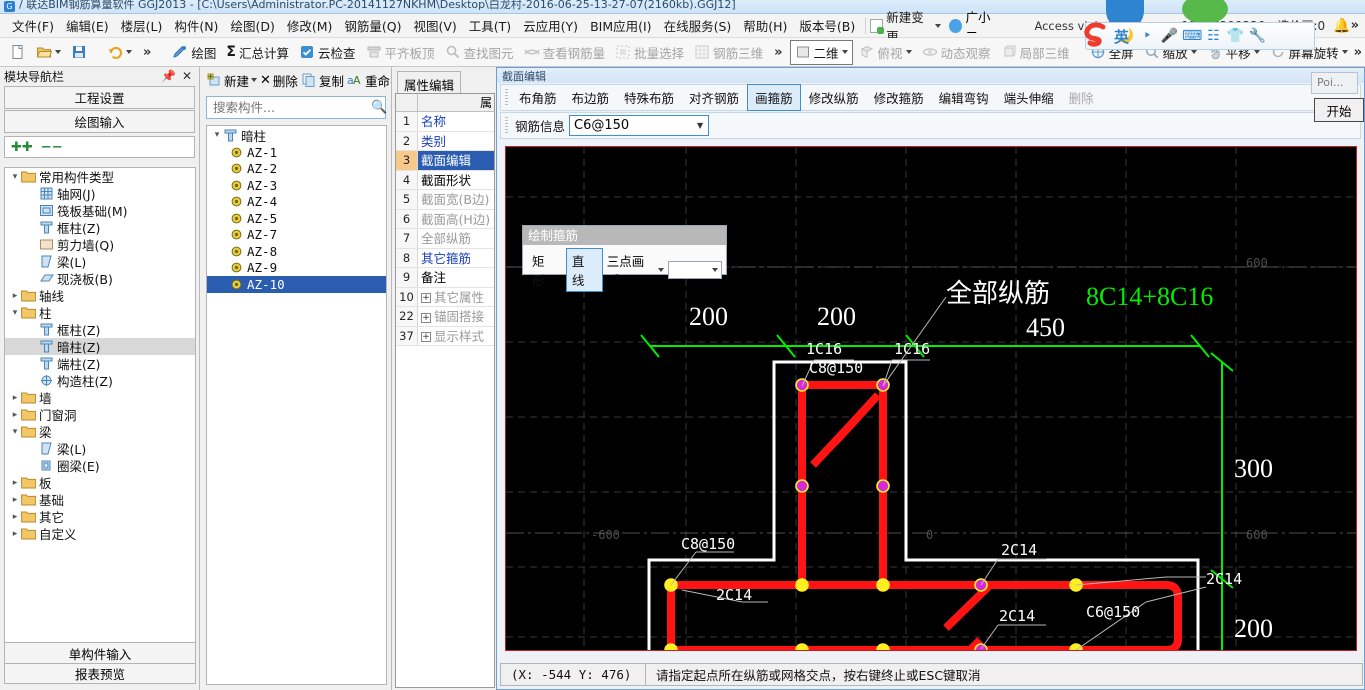  Describe the element at coordinates (778, 52) in the screenshot. I see `toolbar-overflow-chevron: »` at that location.